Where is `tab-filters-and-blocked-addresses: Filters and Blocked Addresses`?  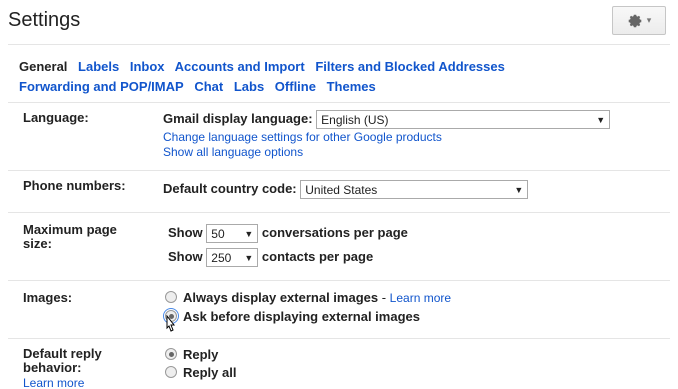 tab-filters-and-blocked-addresses: Filters and Blocked Addresses is located at coordinates (410, 66).